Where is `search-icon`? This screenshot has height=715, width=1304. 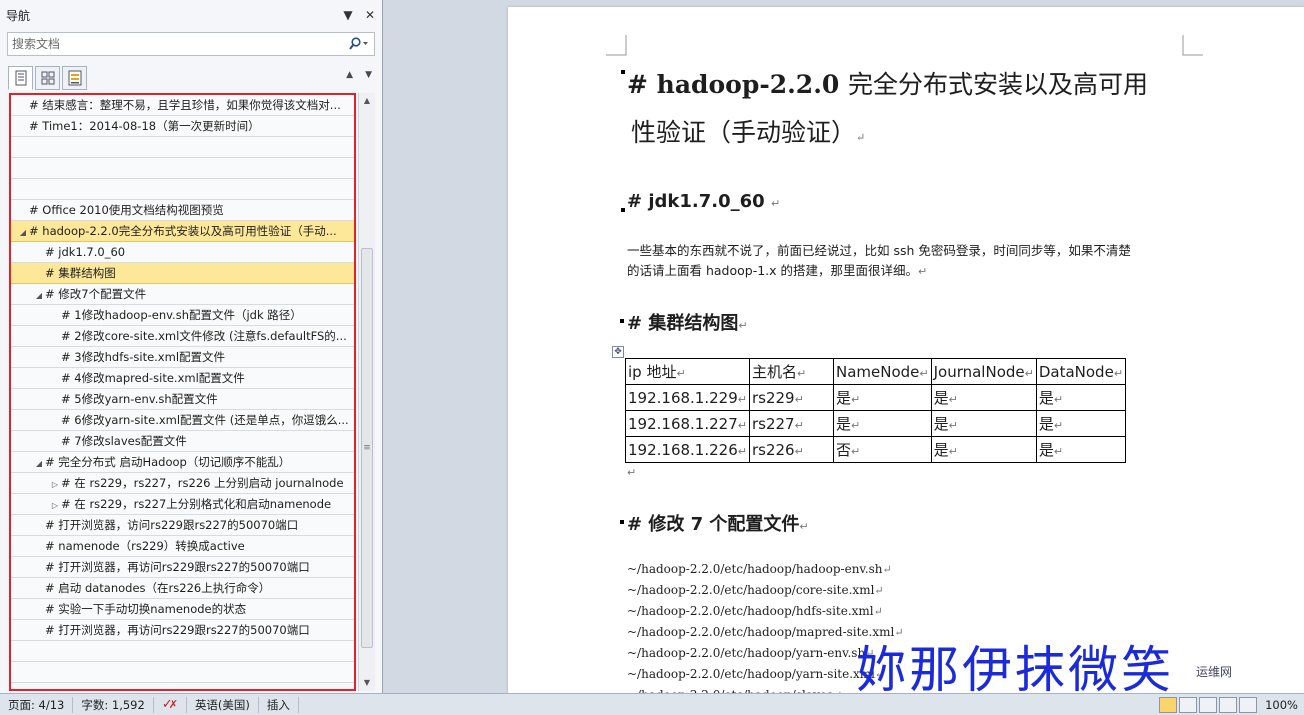
search-icon is located at coordinates (359, 44).